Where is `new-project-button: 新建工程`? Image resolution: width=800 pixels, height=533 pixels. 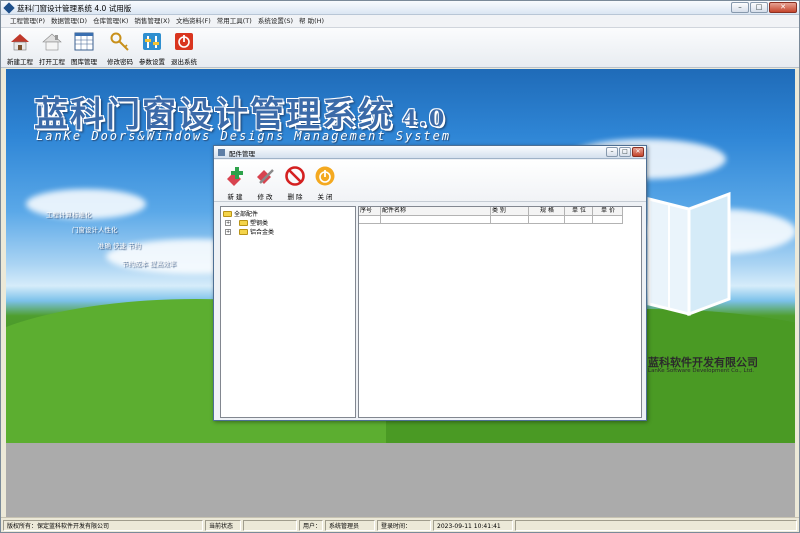
new-project-button: 新建工程 is located at coordinates (20, 48).